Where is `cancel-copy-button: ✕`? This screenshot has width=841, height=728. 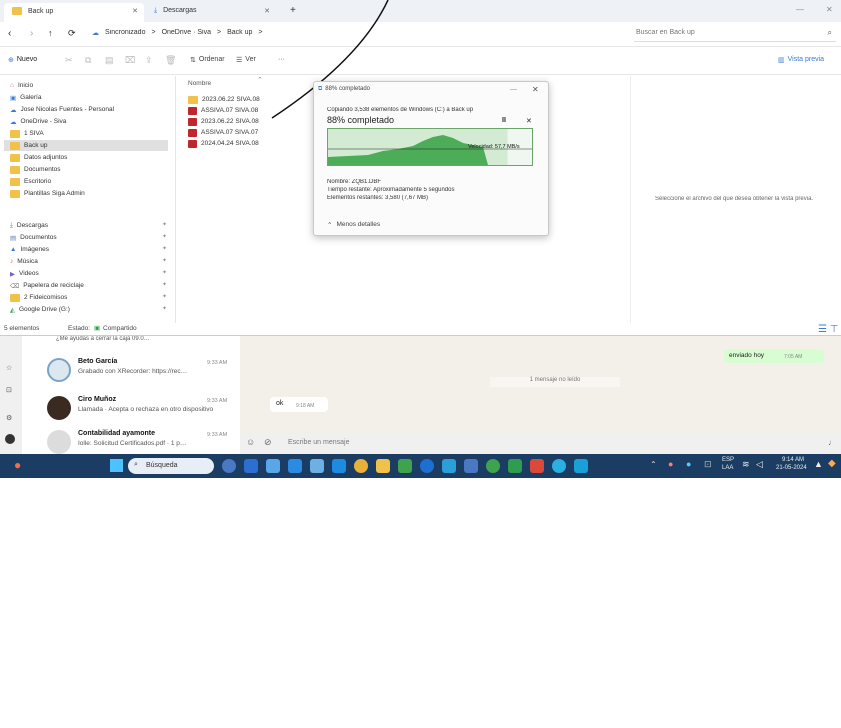
cancel-copy-button: ✕ is located at coordinates (529, 121).